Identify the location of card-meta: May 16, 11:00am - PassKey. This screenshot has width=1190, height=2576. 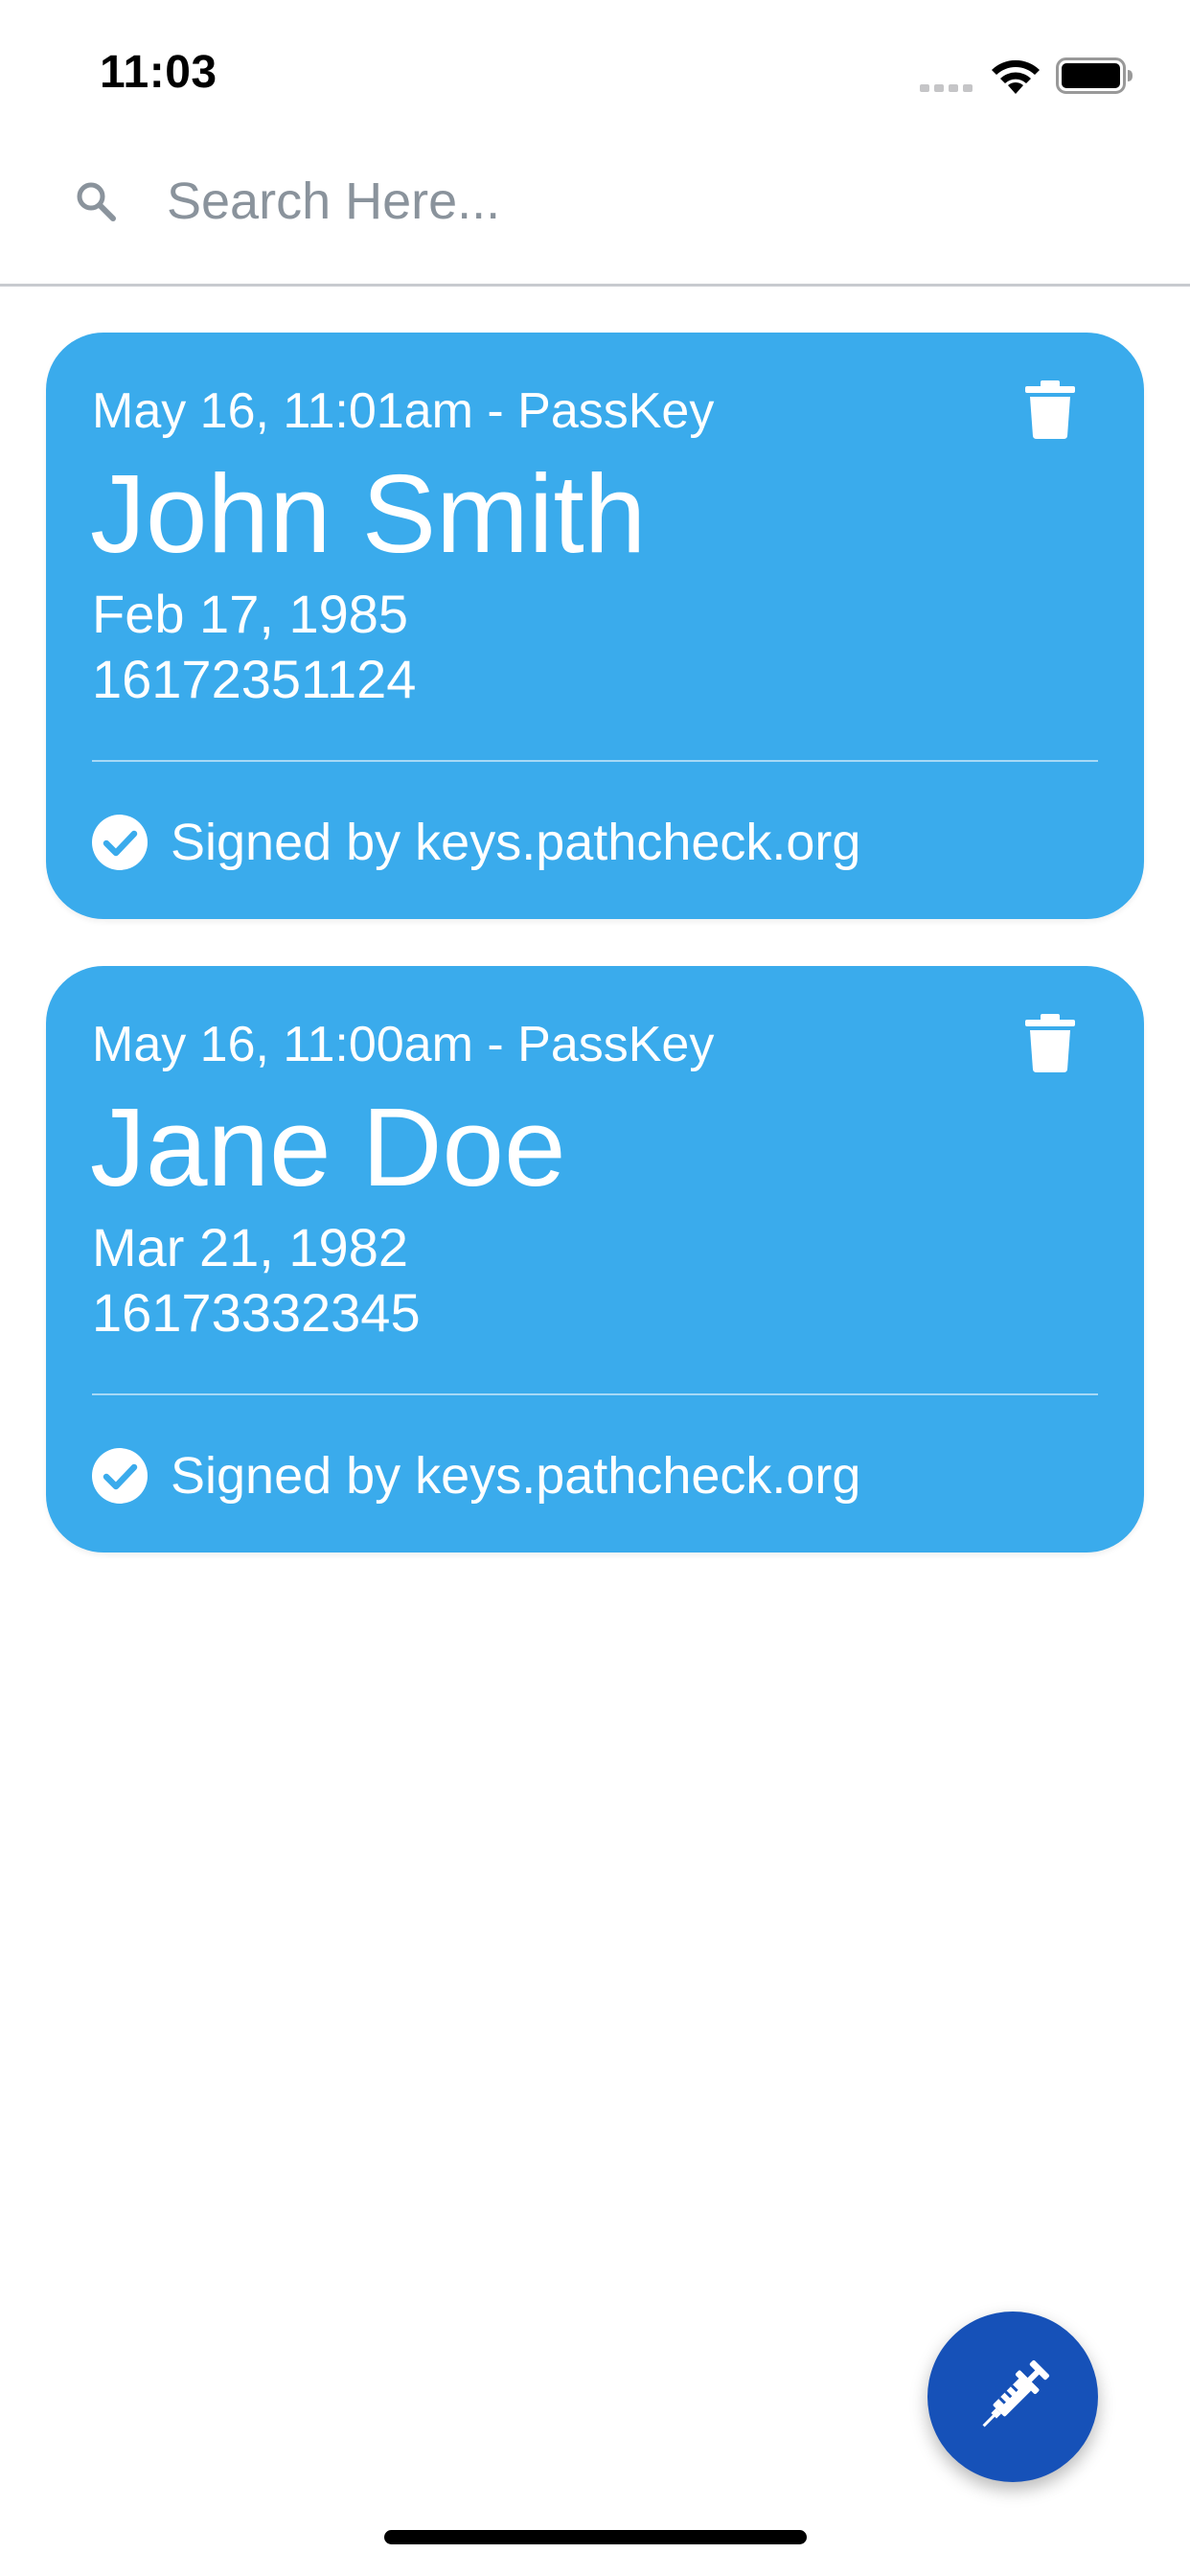
(404, 1044).